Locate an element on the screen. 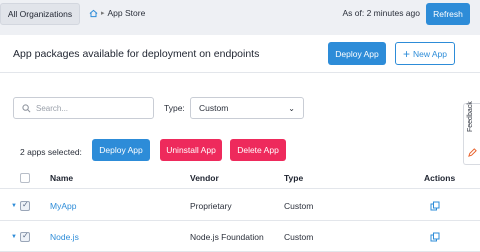 This screenshot has width=480, height=252. breadcrumb-current: App Store is located at coordinates (126, 13).